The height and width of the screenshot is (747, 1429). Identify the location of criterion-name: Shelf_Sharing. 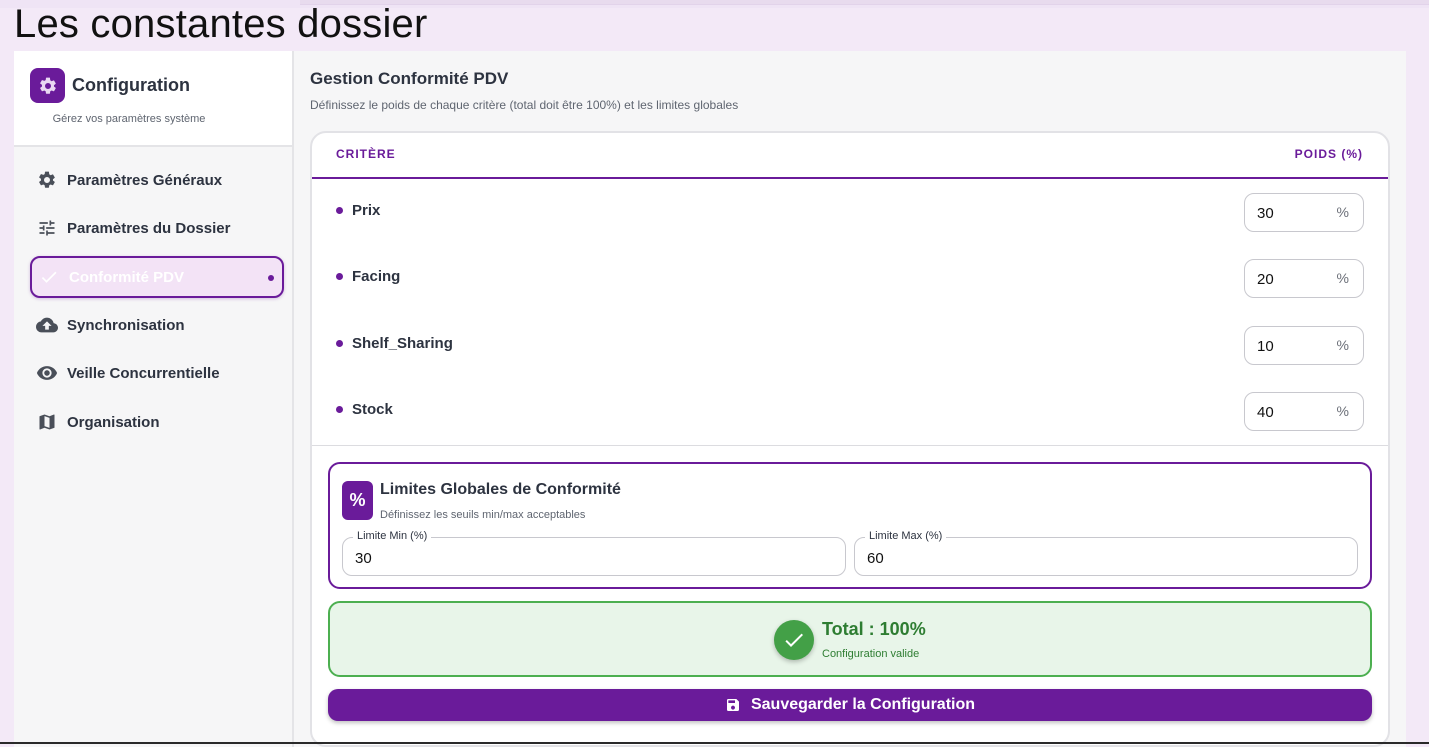
(402, 343).